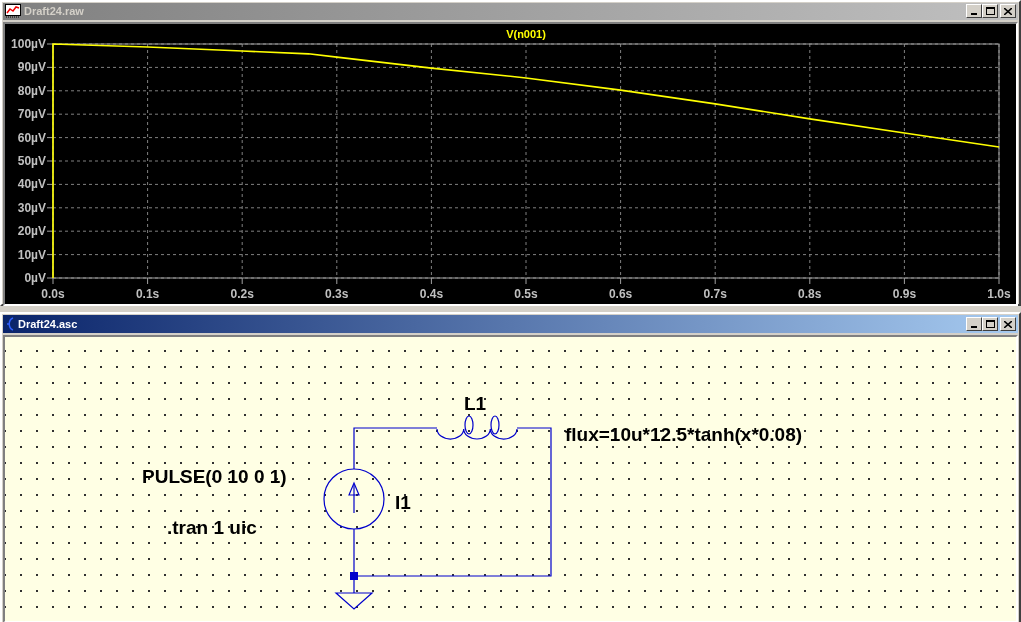 Image resolution: width=1021 pixels, height=622 pixels. I want to click on x-axis-label: 0.3s, so click(337, 293).